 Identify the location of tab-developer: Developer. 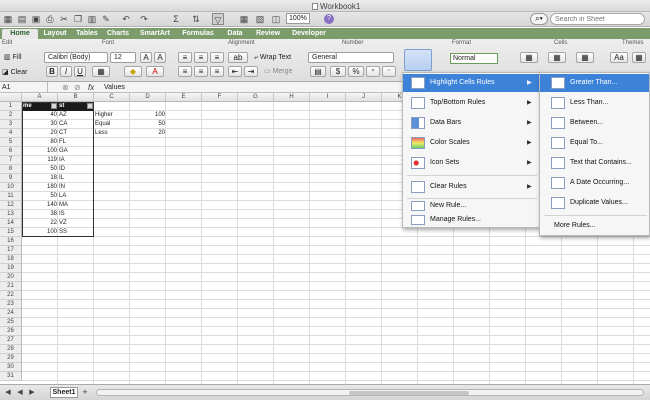
(309, 34).